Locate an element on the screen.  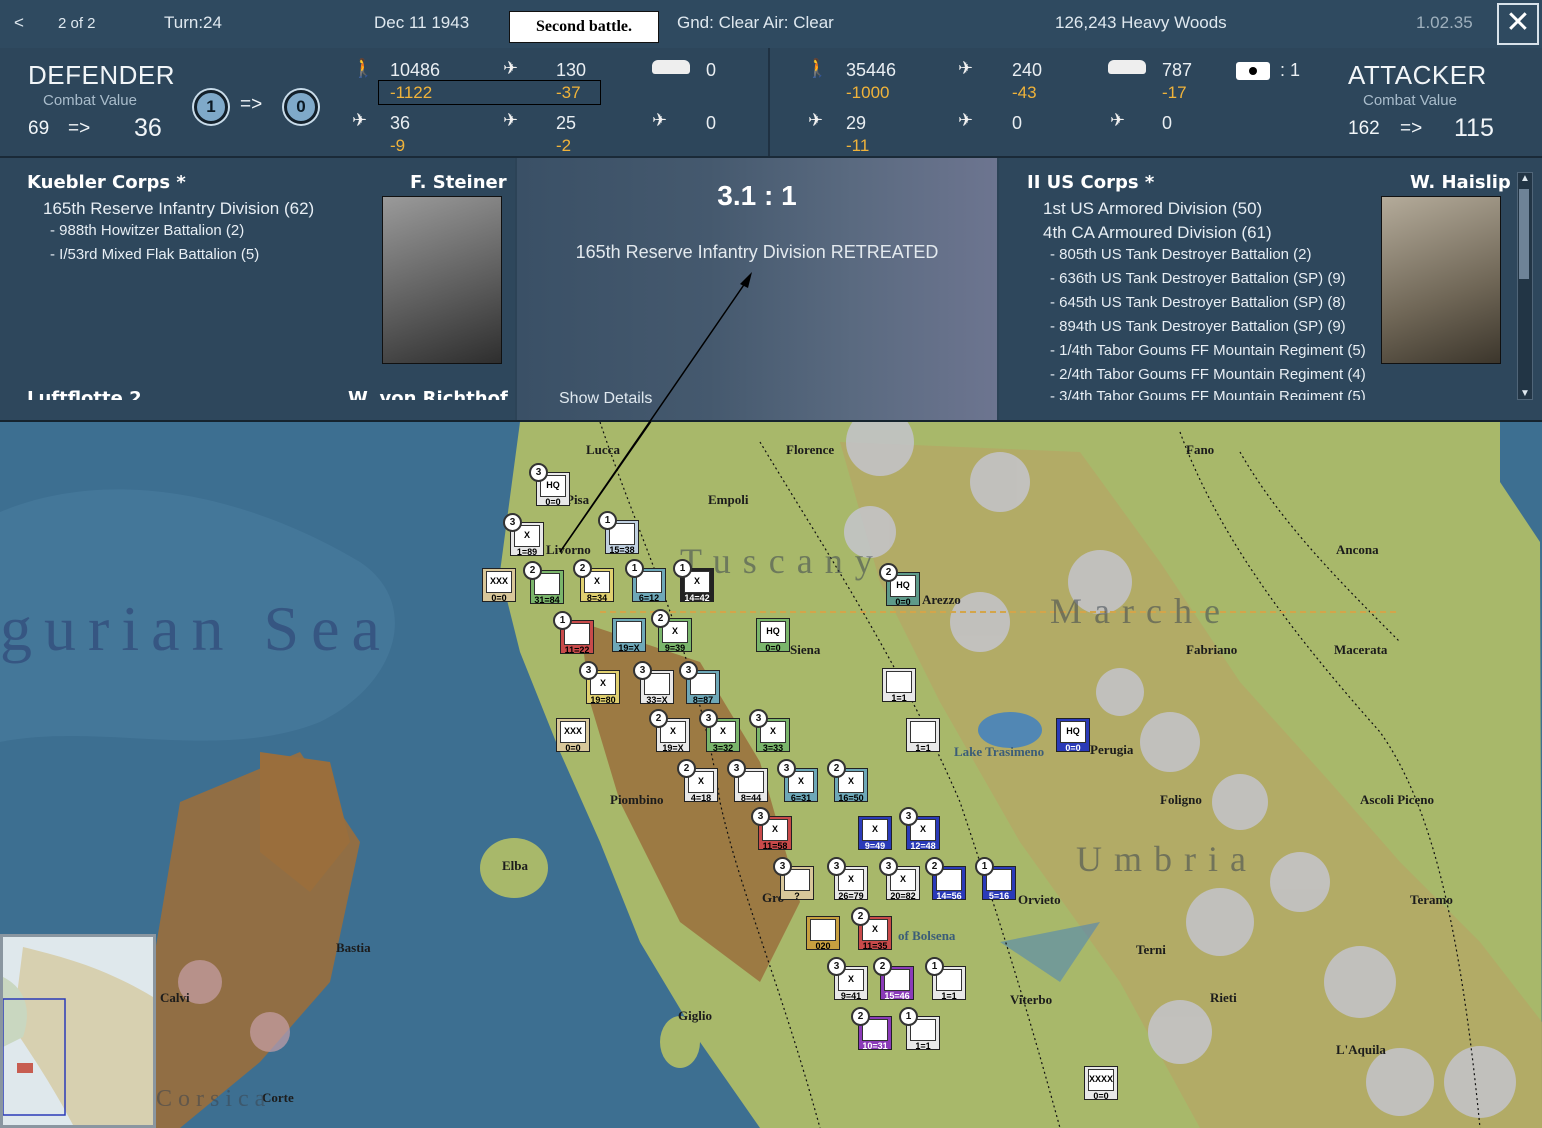
minimap is located at coordinates (78, 1031).